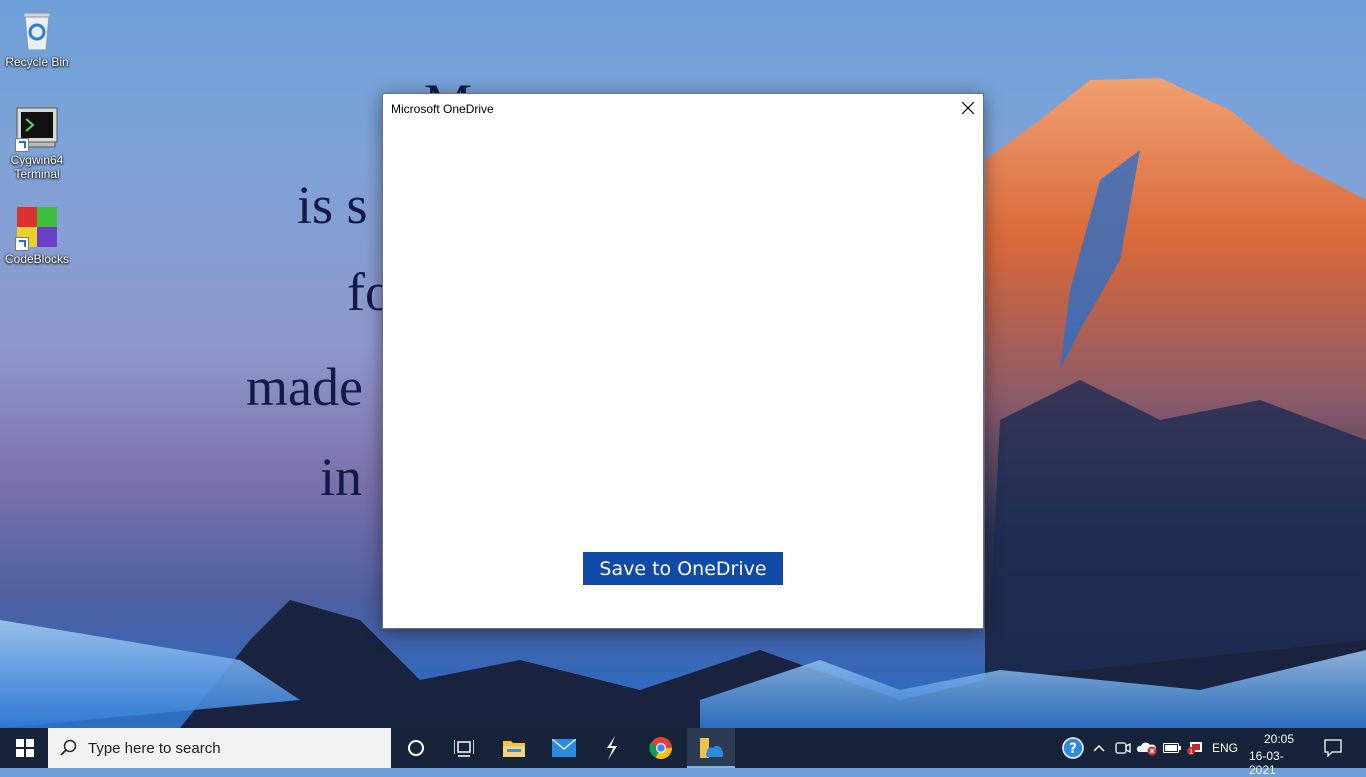  What do you see at coordinates (37, 30) in the screenshot?
I see `recycle-bin-icon` at bounding box center [37, 30].